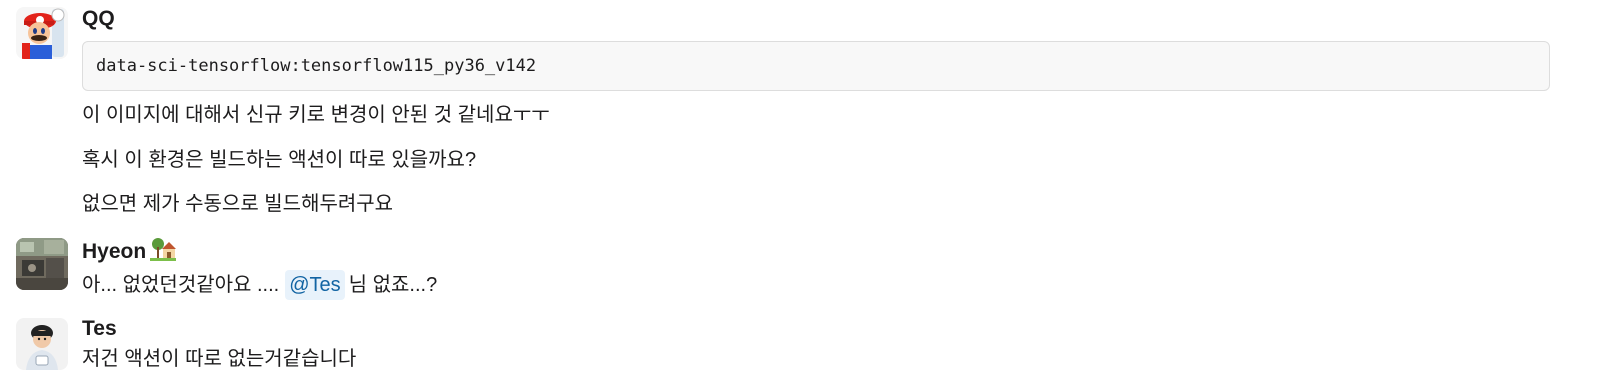 This screenshot has height=390, width=1600. I want to click on message-text: 아... 없었던것같아요 .... @Tes 님 없죠...?, so click(259, 285).